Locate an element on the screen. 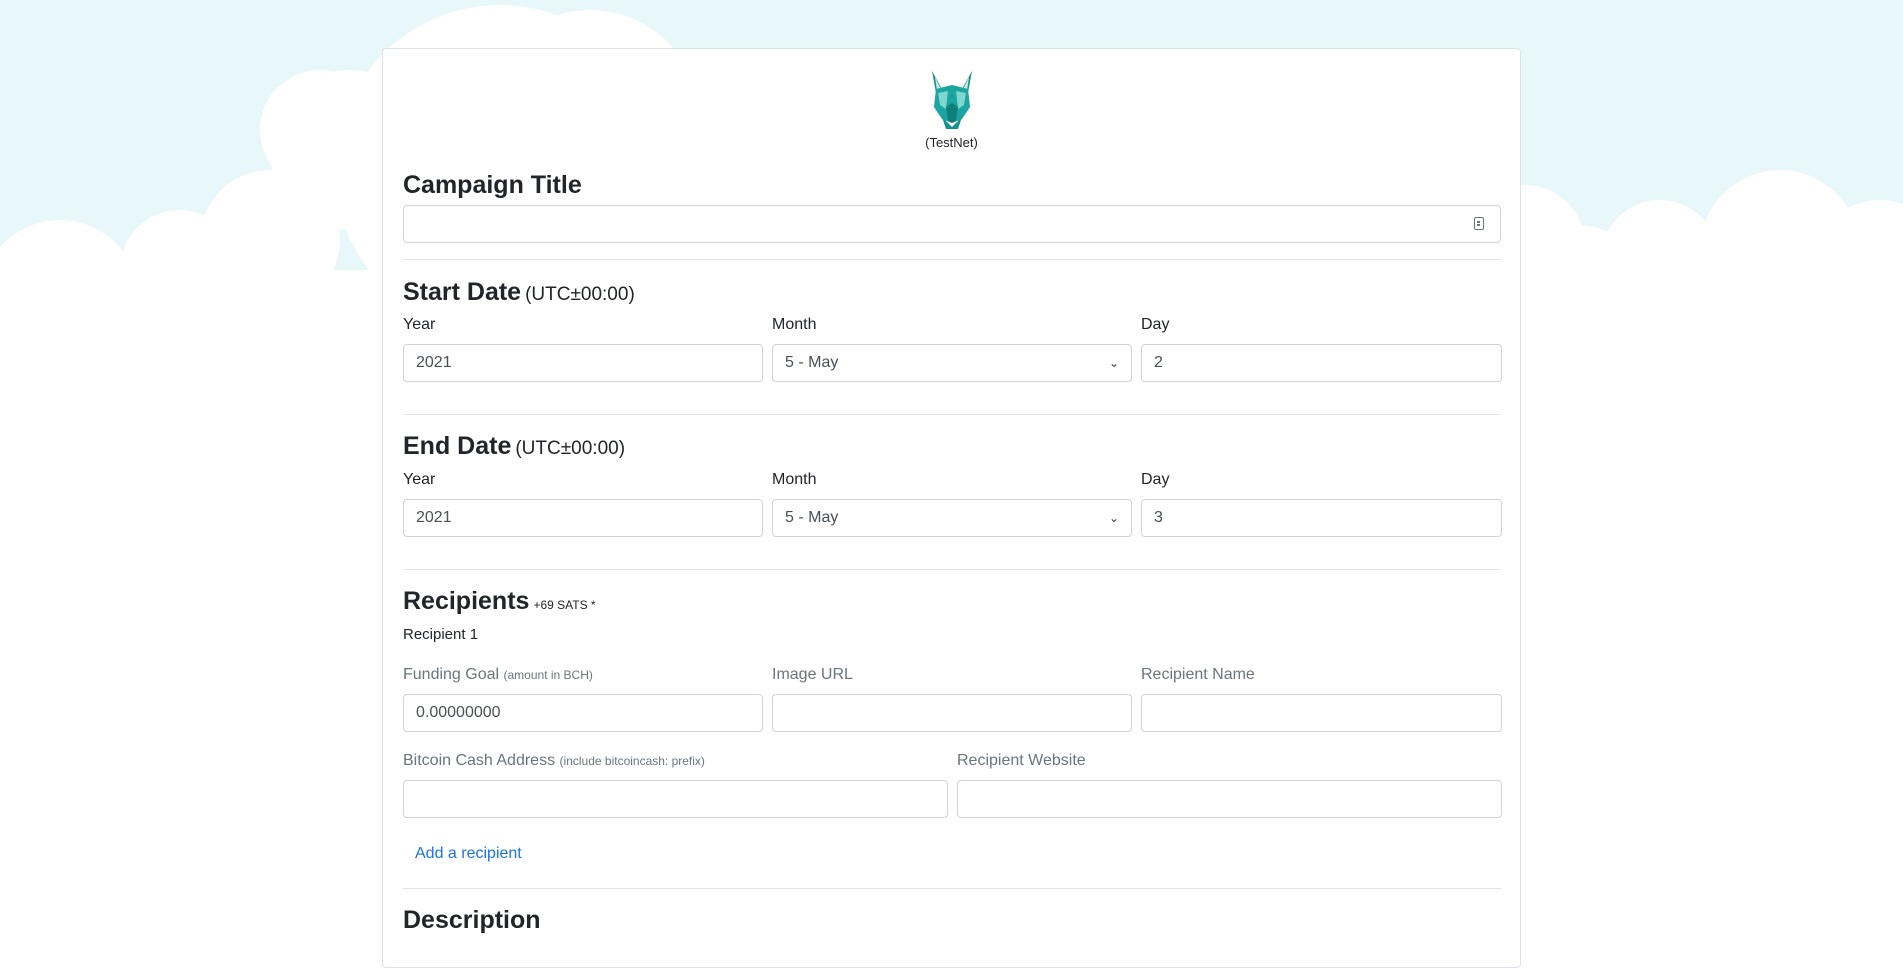 The image size is (1903, 968). end-month-select: 5 - May ⌄ is located at coordinates (952, 518).